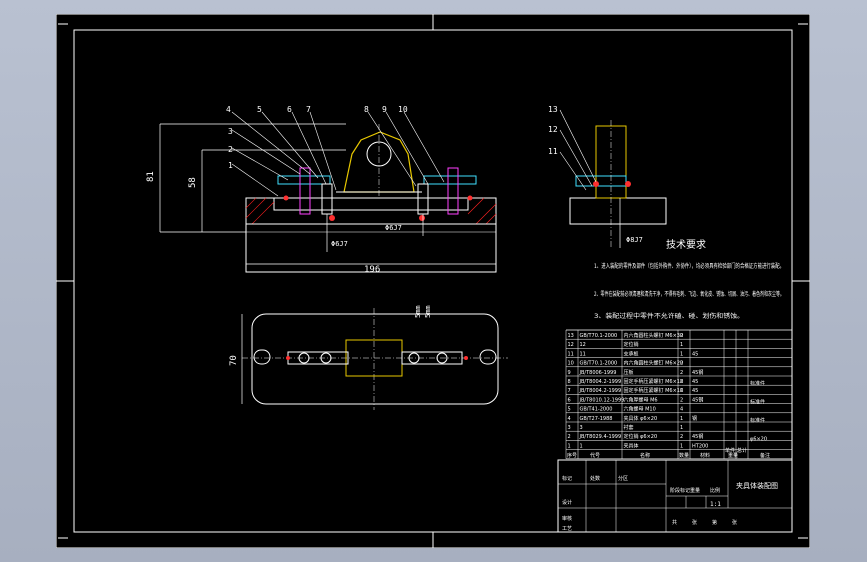  Describe the element at coordinates (641, 436) in the screenshot. I see `bom-cell-name: 定位销 φ6×20` at that location.